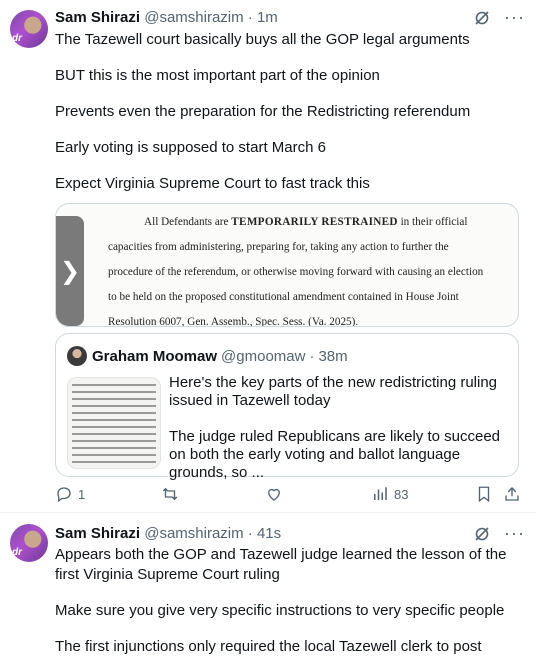 The height and width of the screenshot is (660, 547). Describe the element at coordinates (263, 356) in the screenshot. I see `quote-author-handle: @gmoomaw` at that location.